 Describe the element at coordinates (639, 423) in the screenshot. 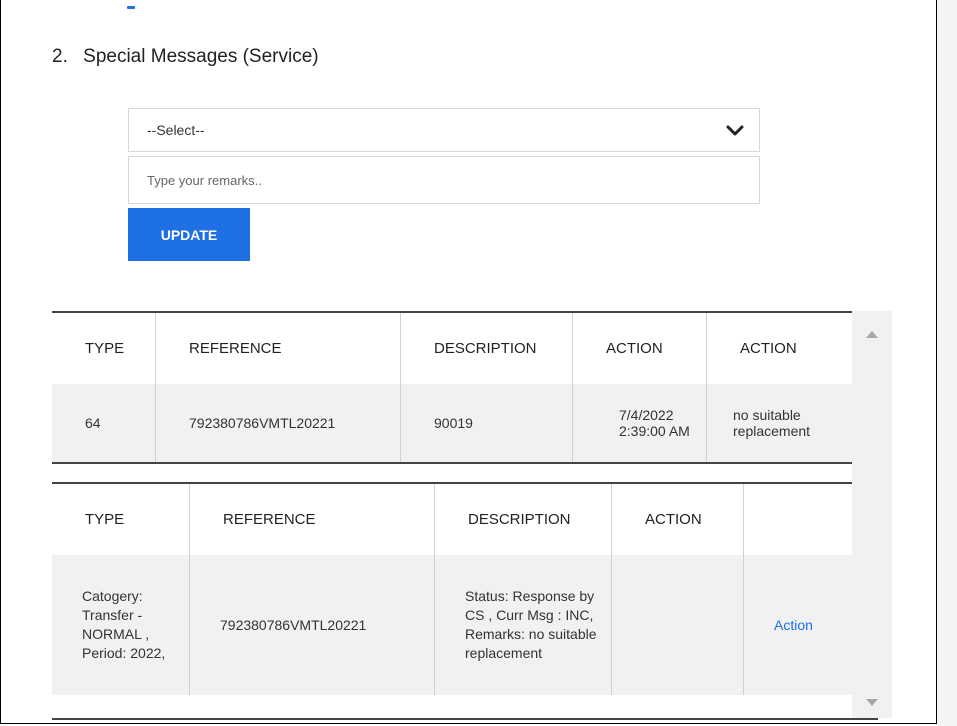

I see `cell-action-datetime: 7/4/2022 2:39:00 AM` at that location.